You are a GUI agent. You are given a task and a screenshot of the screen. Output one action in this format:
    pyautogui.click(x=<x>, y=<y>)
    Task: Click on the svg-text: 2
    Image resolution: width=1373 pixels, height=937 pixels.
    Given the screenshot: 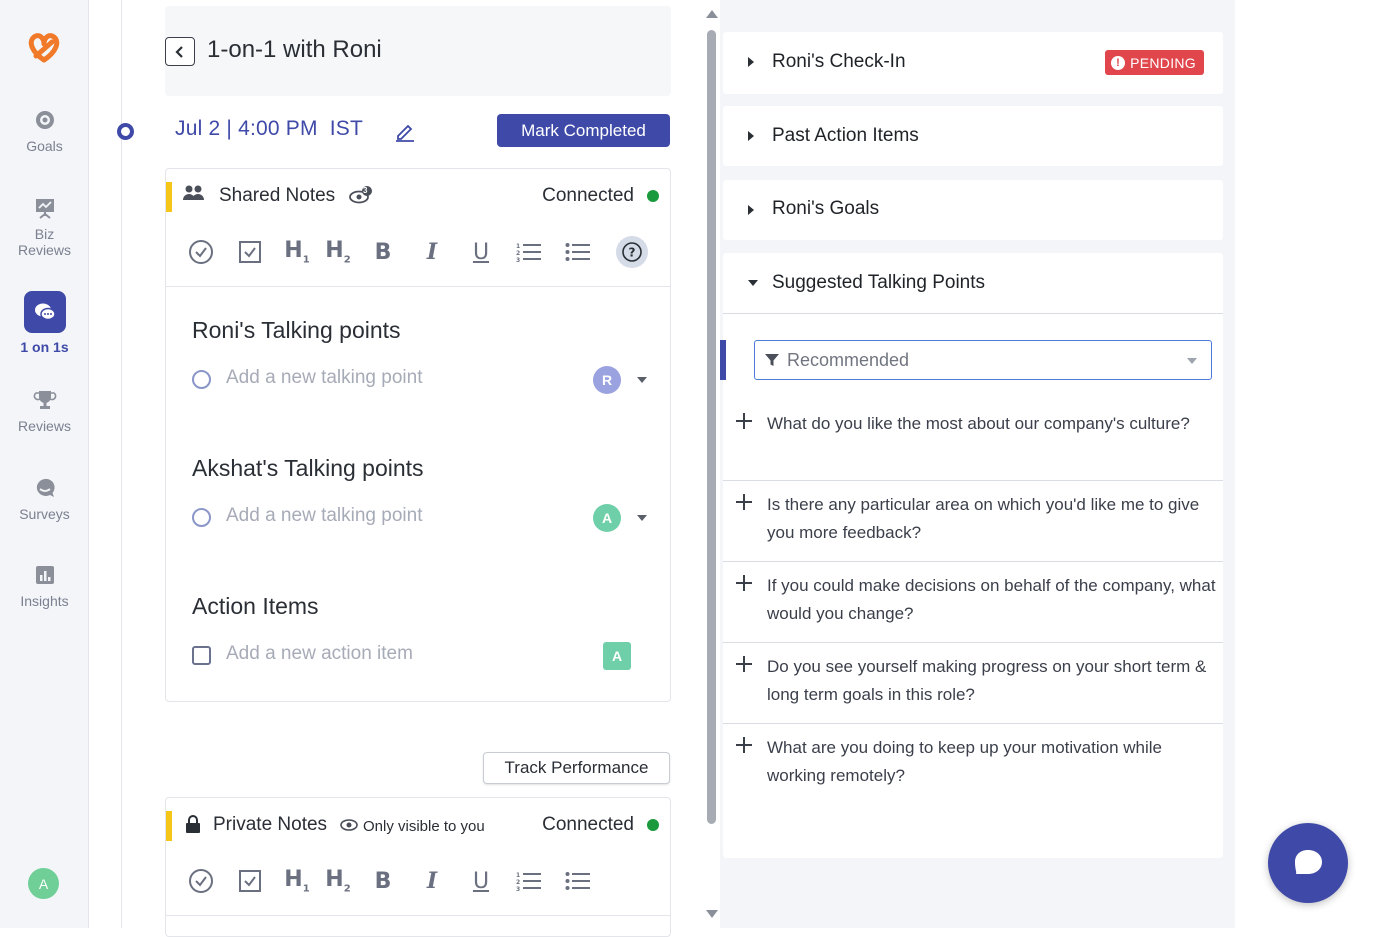 What is the action you would take?
    pyautogui.click(x=518, y=253)
    